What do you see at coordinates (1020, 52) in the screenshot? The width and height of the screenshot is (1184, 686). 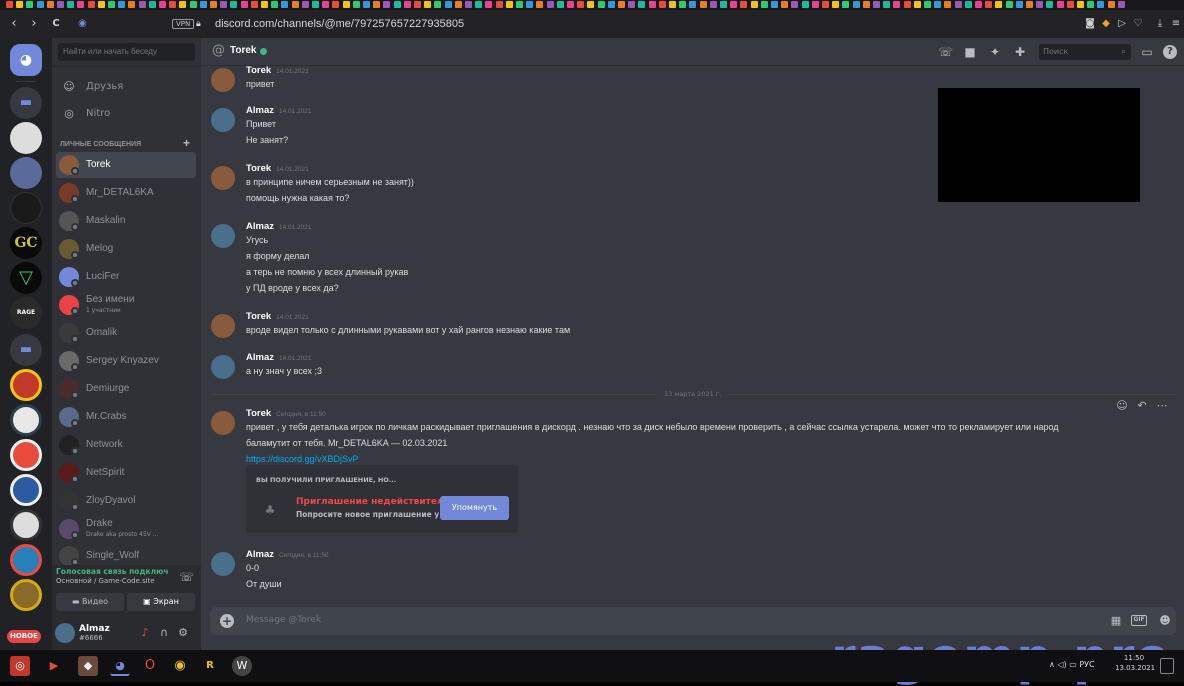 I see `add-friend-icon: ✚` at bounding box center [1020, 52].